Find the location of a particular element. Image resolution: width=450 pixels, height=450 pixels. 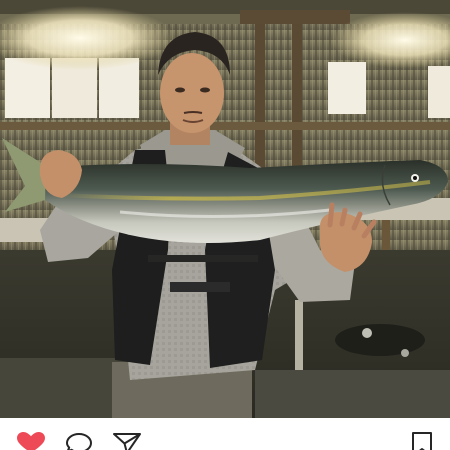

save-button is located at coordinates (424, 441).